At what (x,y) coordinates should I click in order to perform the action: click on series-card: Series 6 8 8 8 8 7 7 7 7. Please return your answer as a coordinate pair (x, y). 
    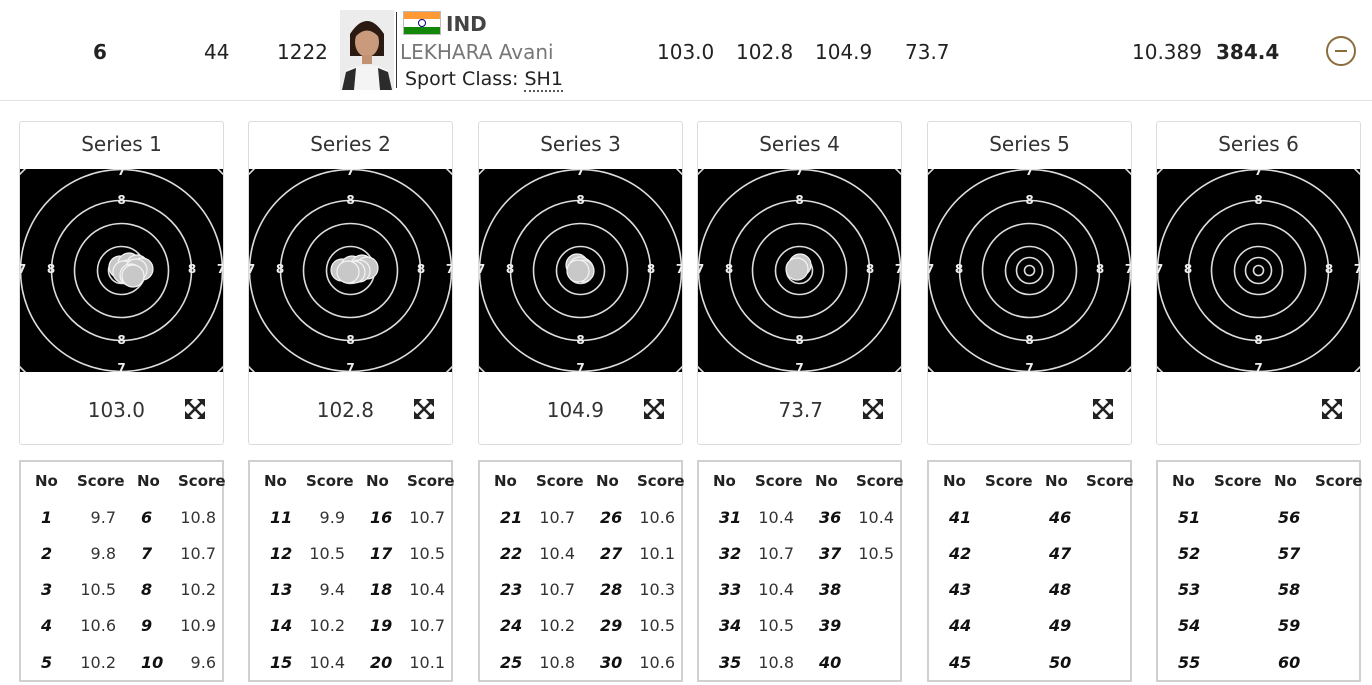
    Looking at the image, I should click on (1244, 283).